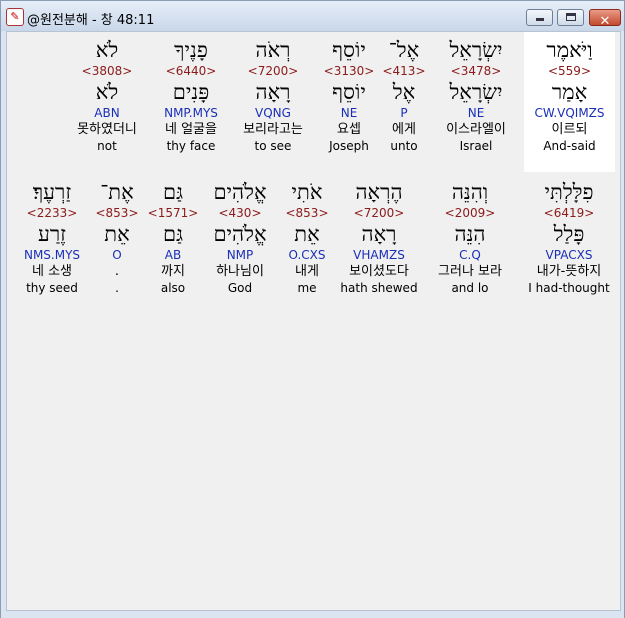 Image resolution: width=625 pixels, height=618 pixels. I want to click on lemma-word: פָּלַל, so click(569, 234).